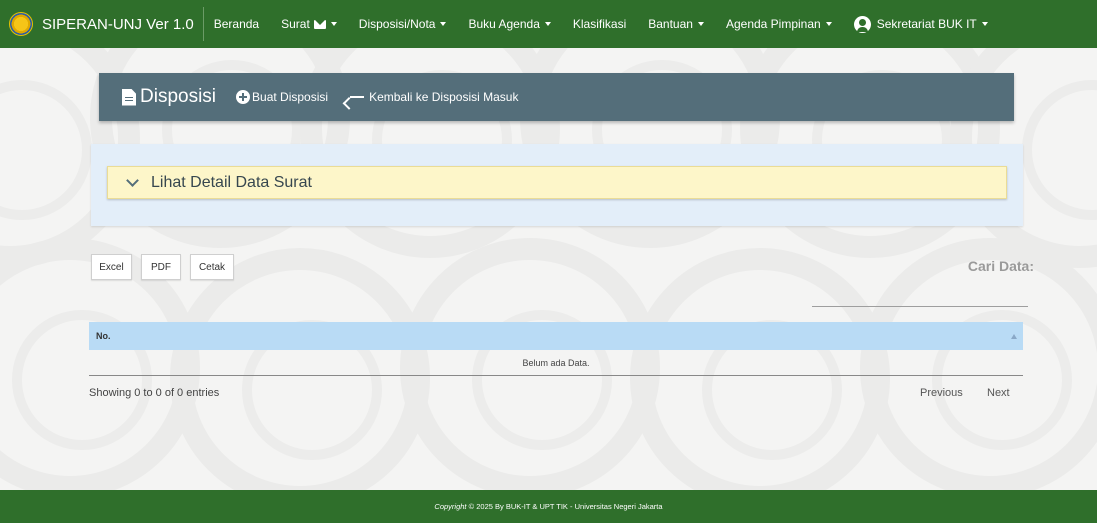 The height and width of the screenshot is (523, 1097). Describe the element at coordinates (319, 24) in the screenshot. I see `envelope-icon` at that location.